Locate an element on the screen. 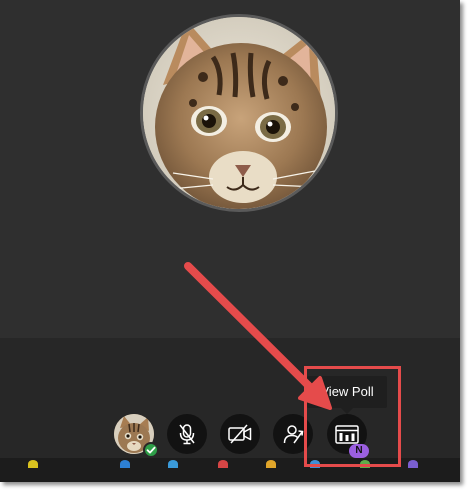  highlight-box is located at coordinates (352, 416).